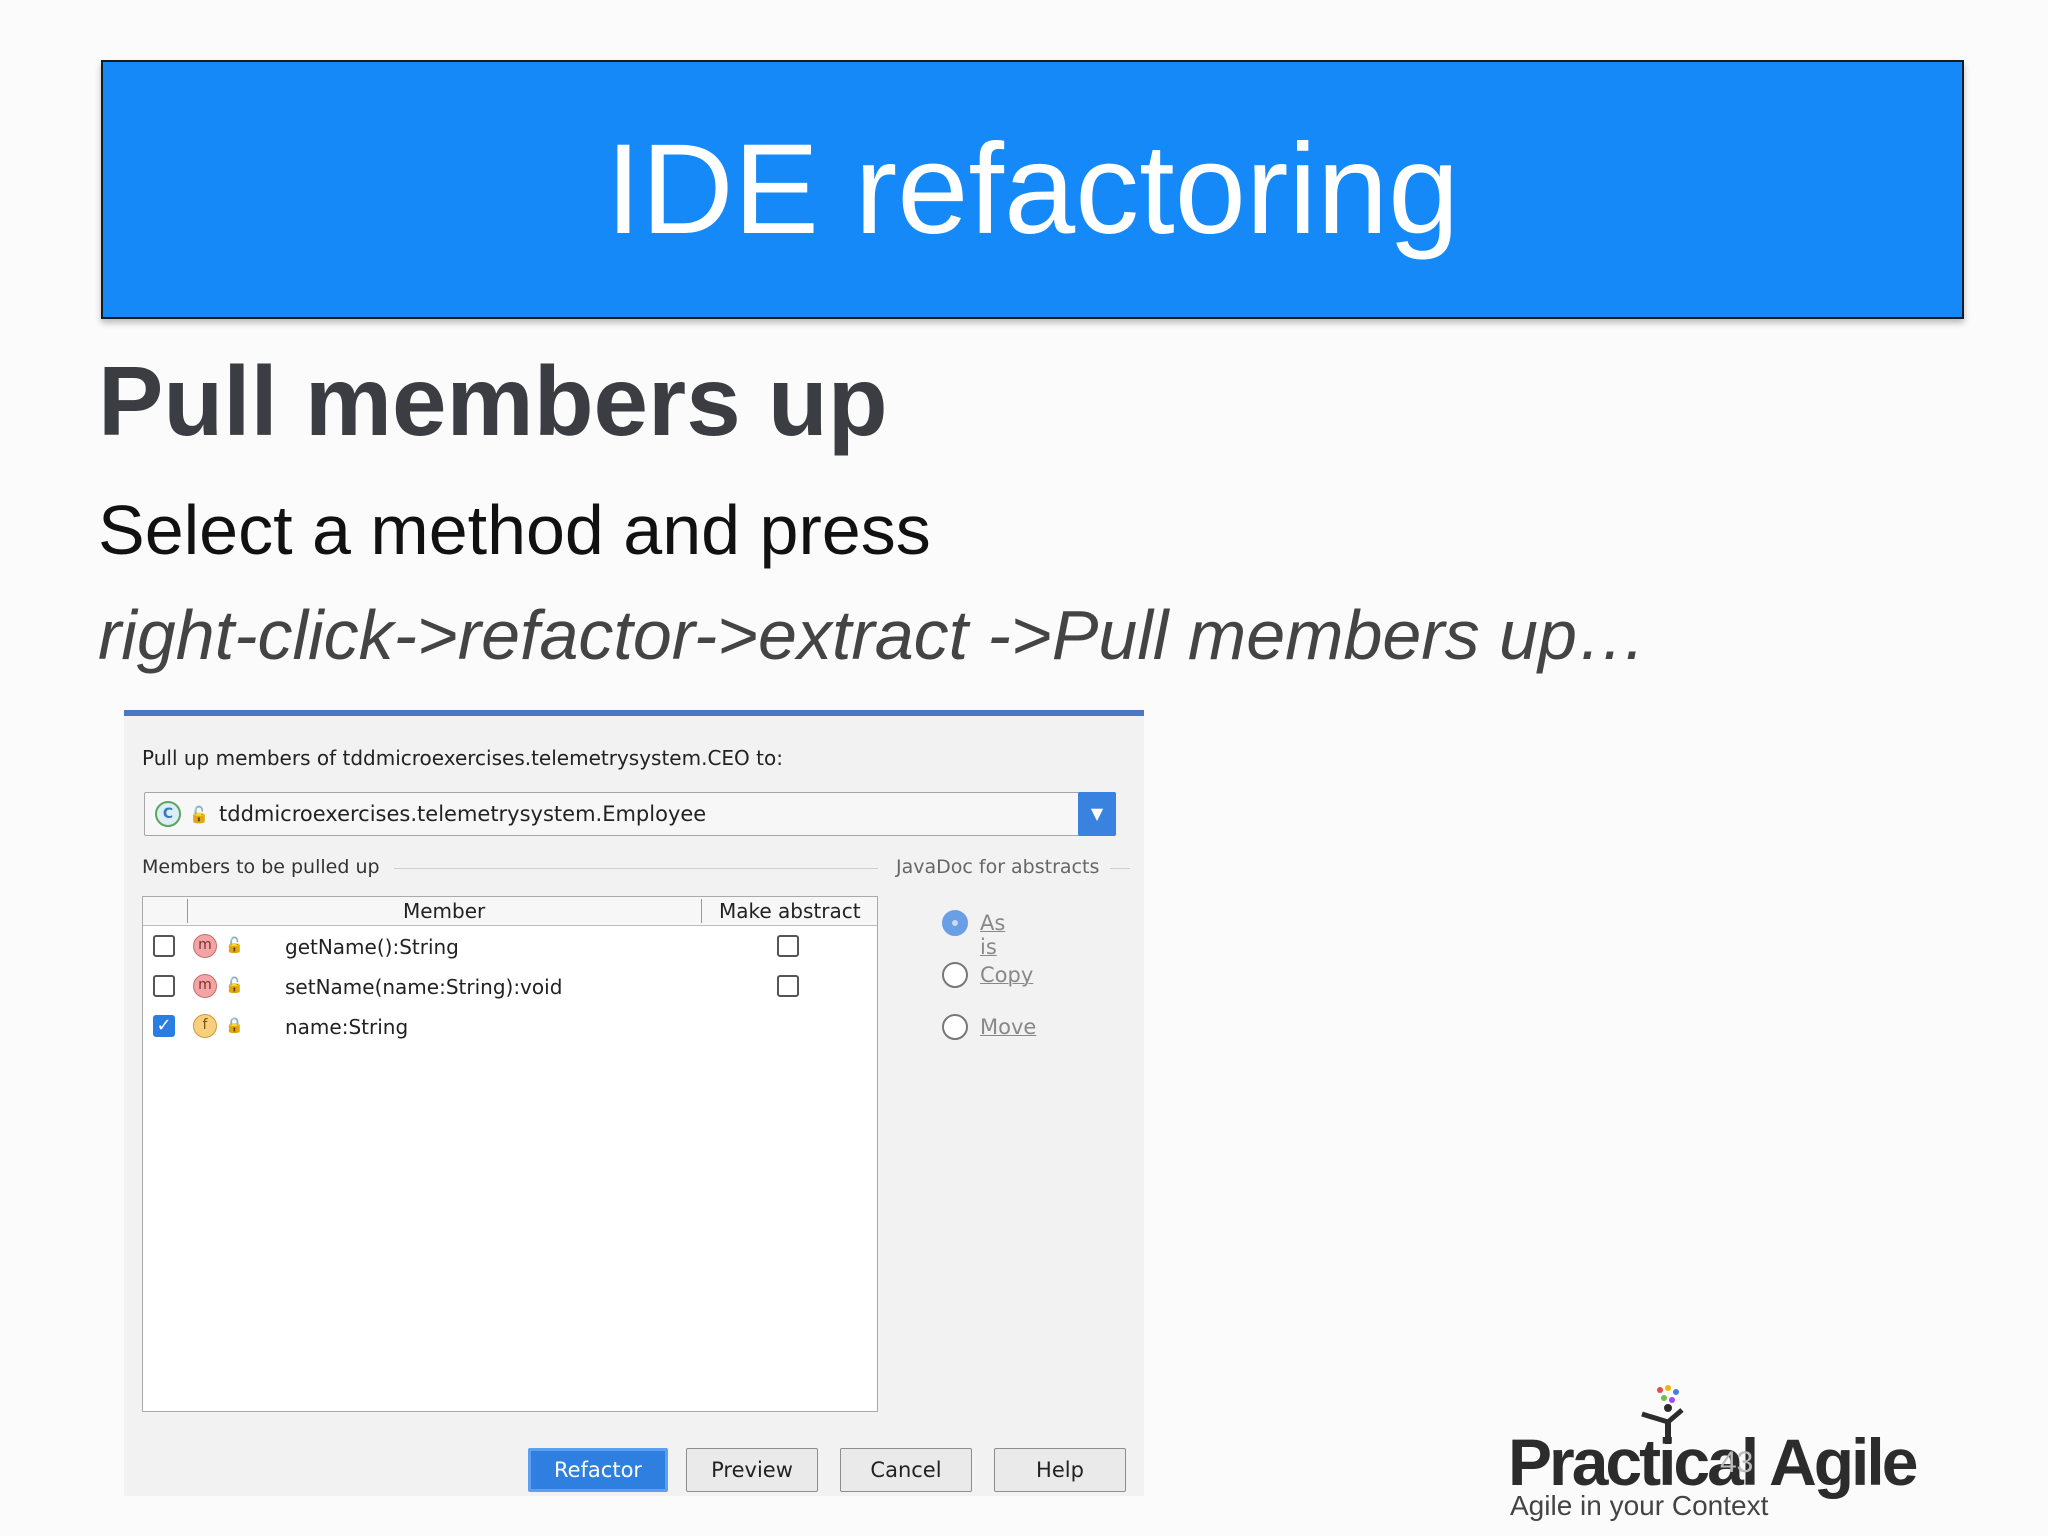  Describe the element at coordinates (752, 1470) in the screenshot. I see `preview-button: Preview` at that location.